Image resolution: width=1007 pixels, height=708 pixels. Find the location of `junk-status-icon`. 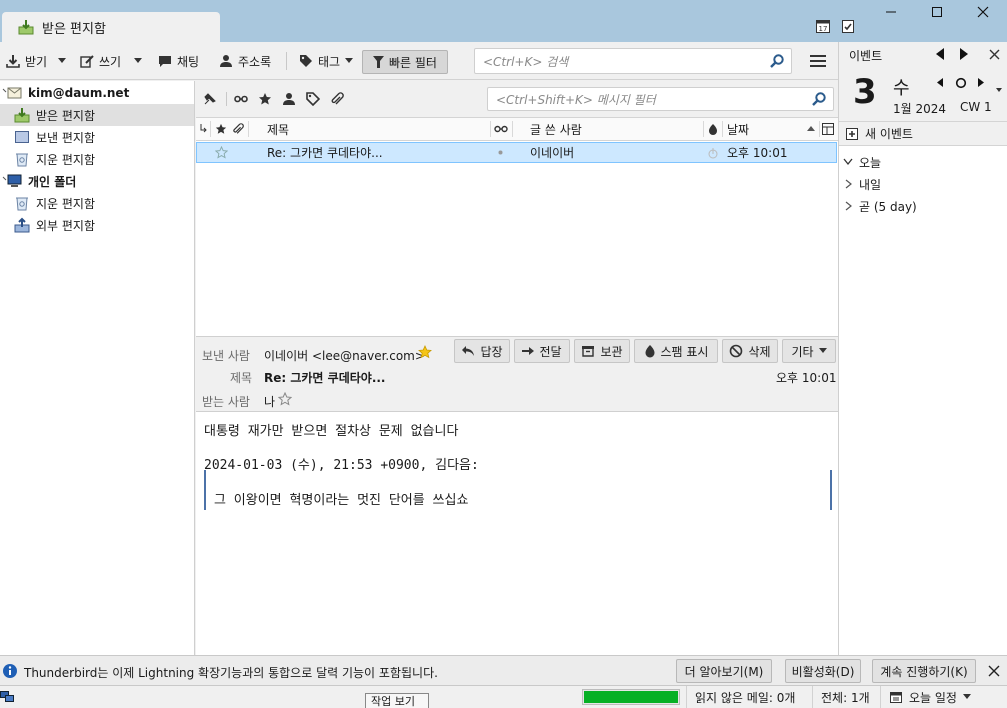

junk-status-icon is located at coordinates (713, 152).